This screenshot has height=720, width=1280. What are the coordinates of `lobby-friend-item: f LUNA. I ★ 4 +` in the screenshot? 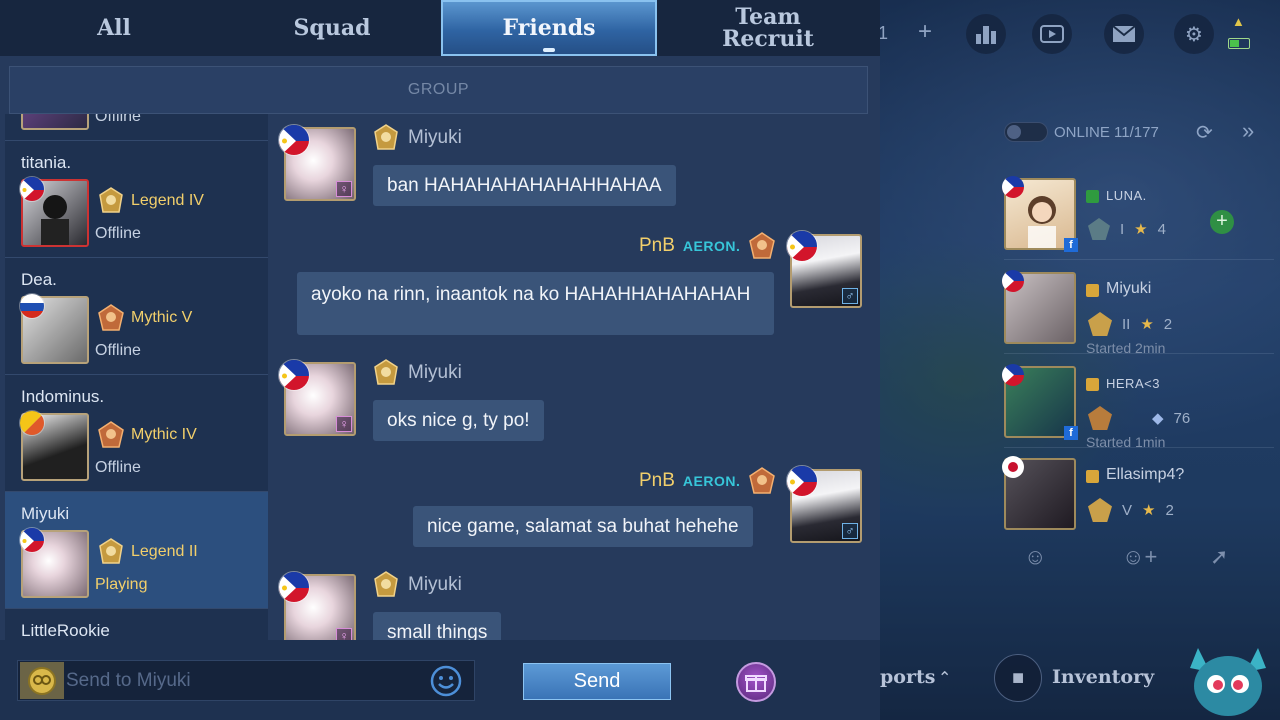 It's located at (1138, 218).